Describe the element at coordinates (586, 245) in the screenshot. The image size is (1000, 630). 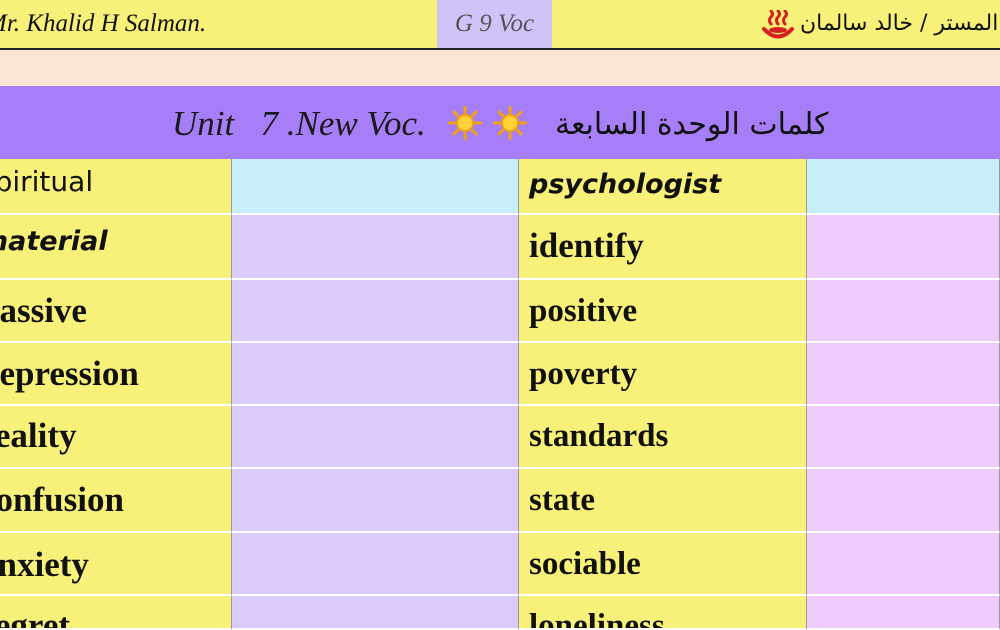
I see `vocab-word: identify` at that location.